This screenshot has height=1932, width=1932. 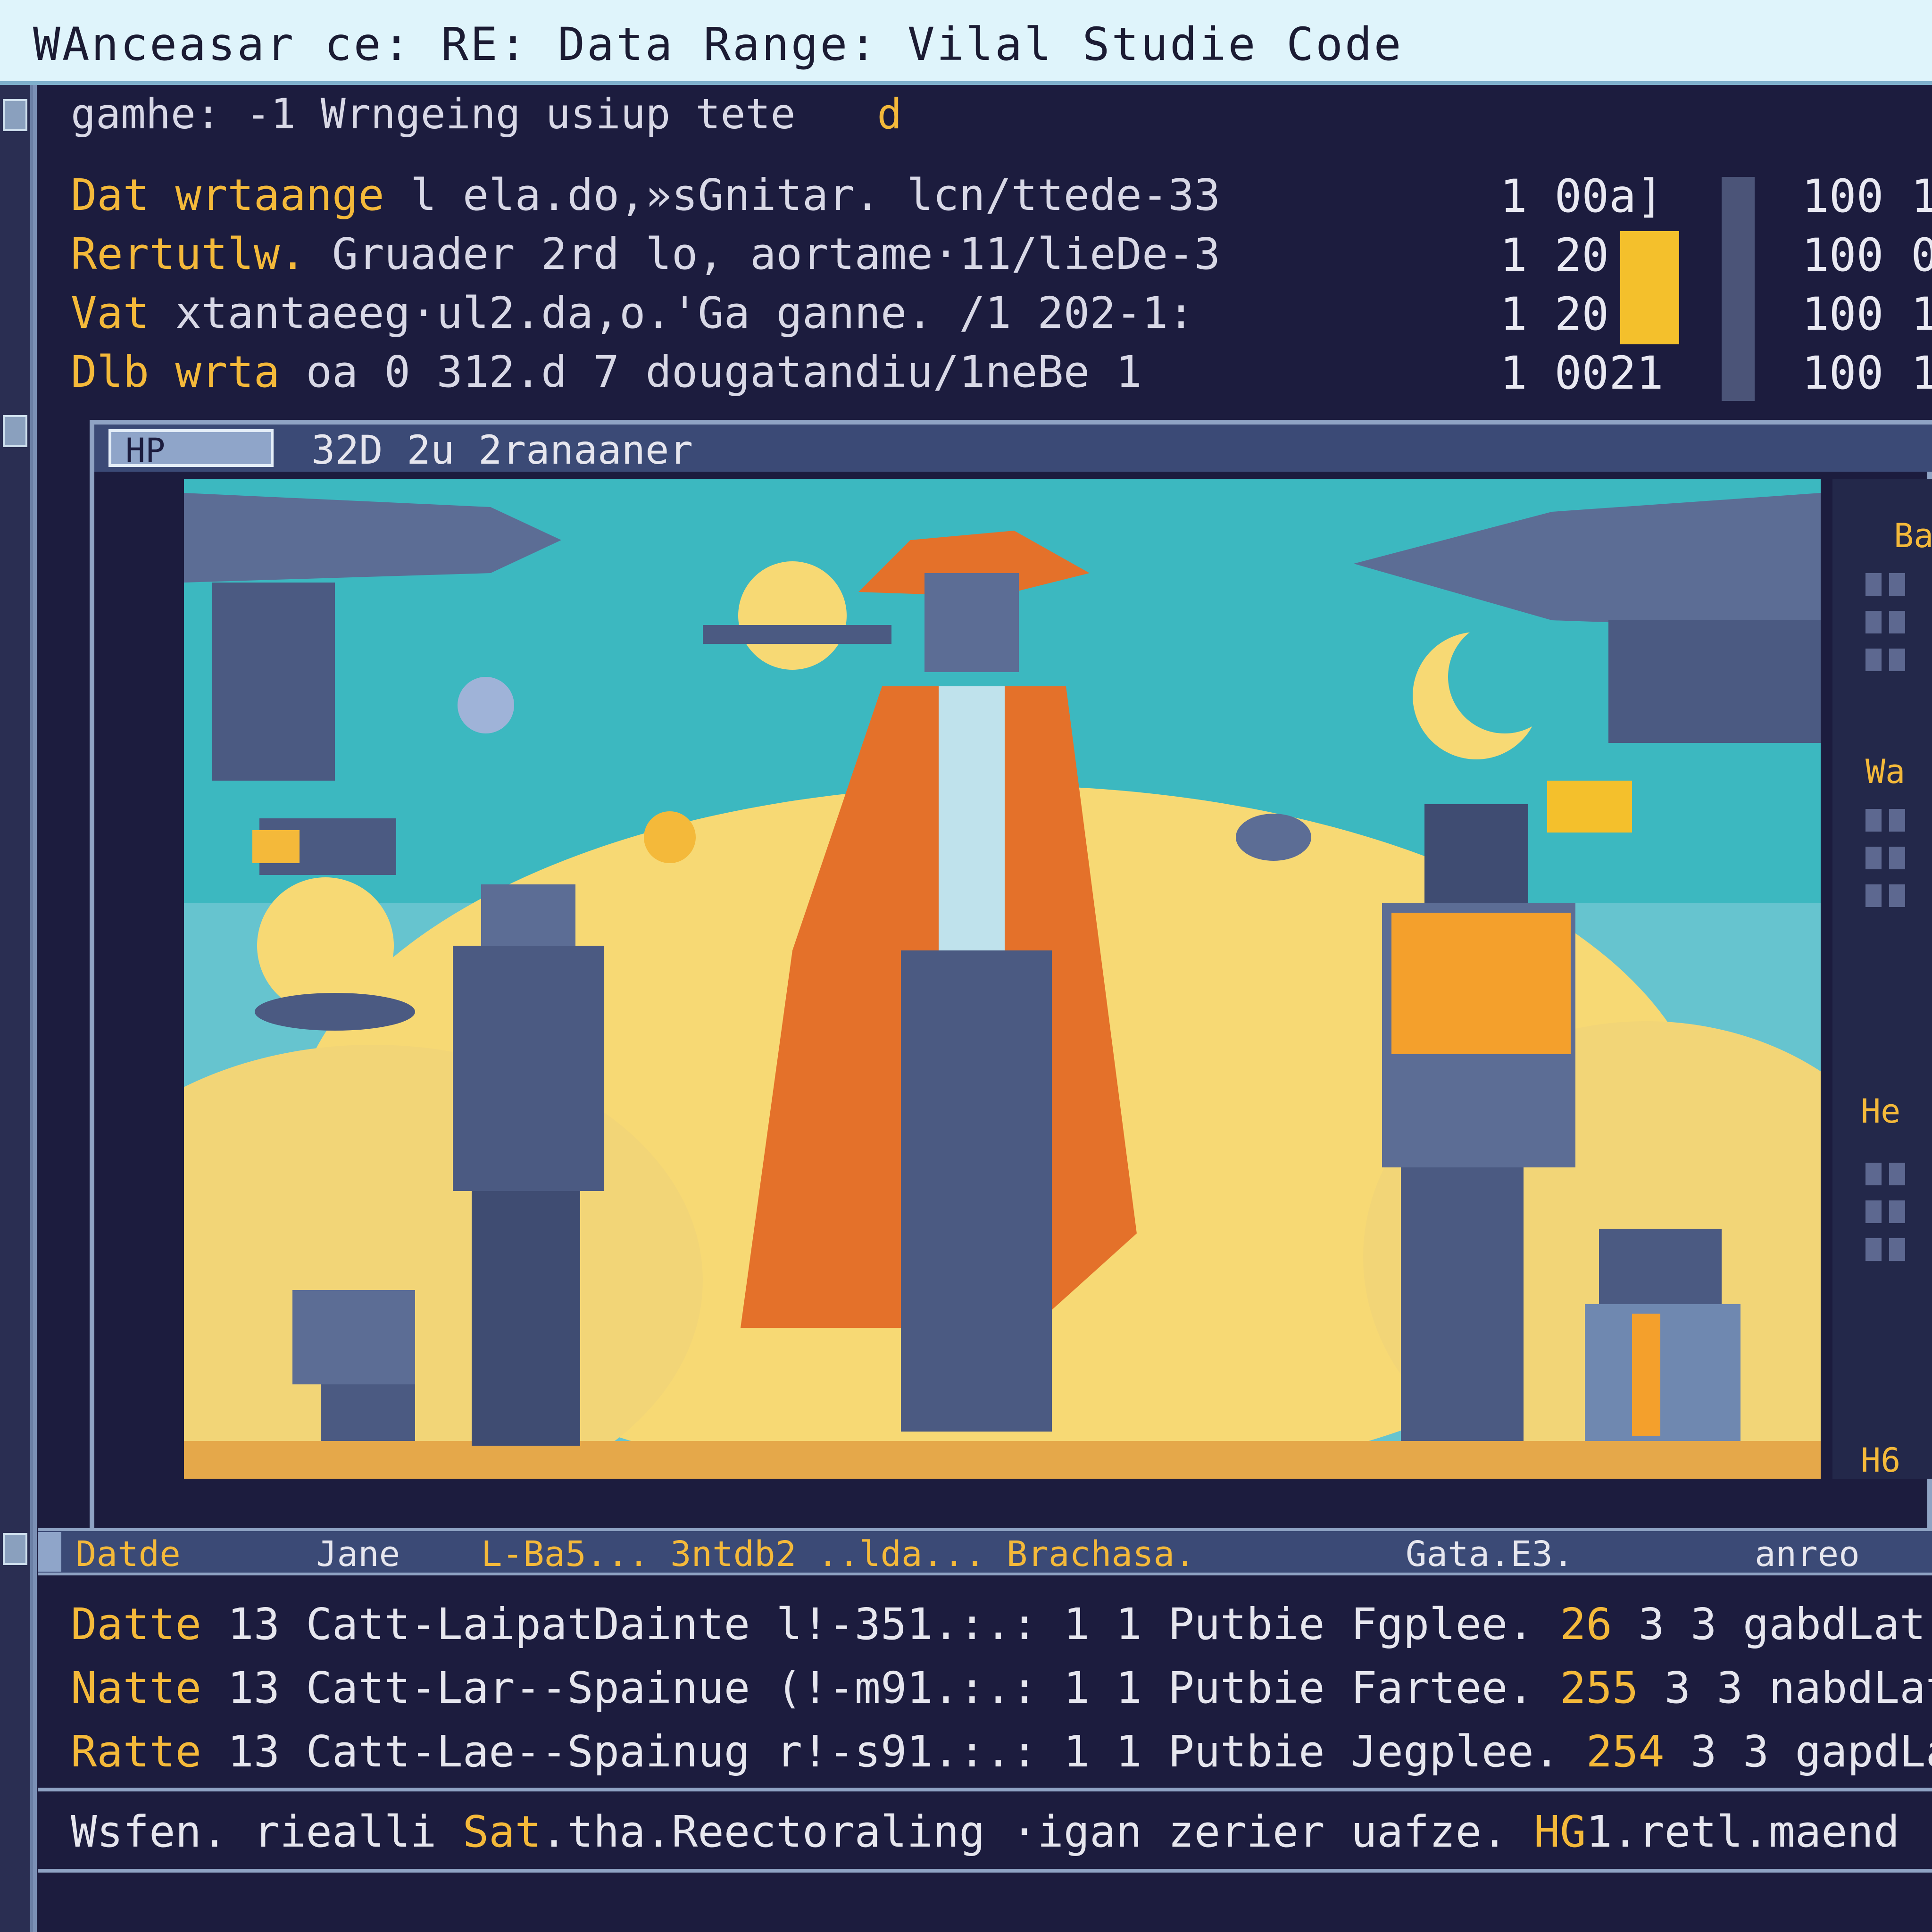 What do you see at coordinates (1881, 1111) in the screenshot?
I see `side-label: He` at bounding box center [1881, 1111].